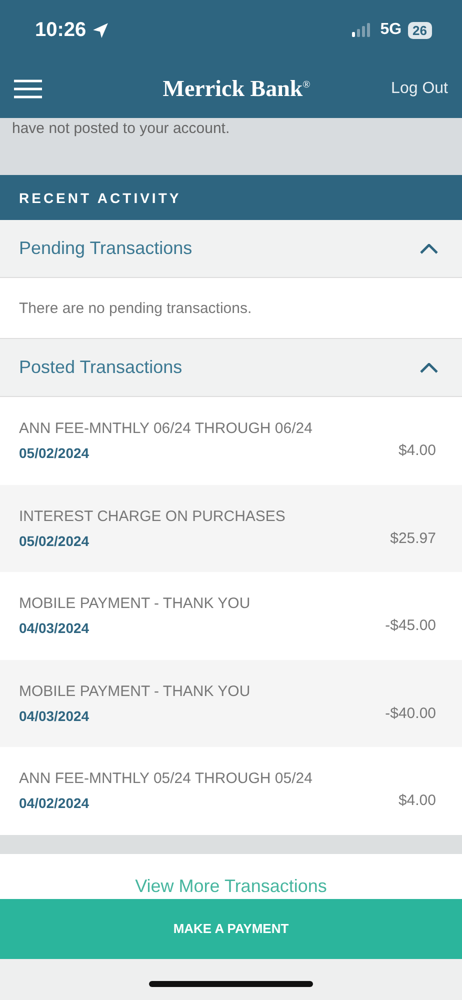 The width and height of the screenshot is (462, 1000). Describe the element at coordinates (165, 429) in the screenshot. I see `transaction-description: ANN FEE-MNTHLY 06/24 THROUGH 06/24` at that location.